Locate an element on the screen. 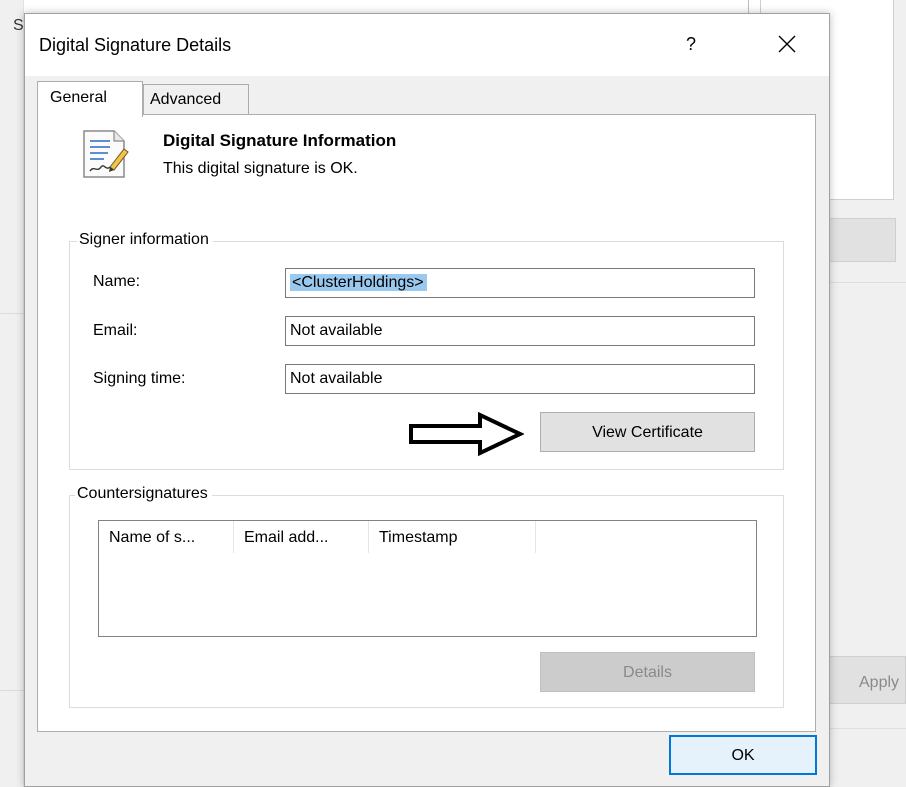 The height and width of the screenshot is (787, 906). signature-info-title: Digital Signature Information is located at coordinates (280, 140).